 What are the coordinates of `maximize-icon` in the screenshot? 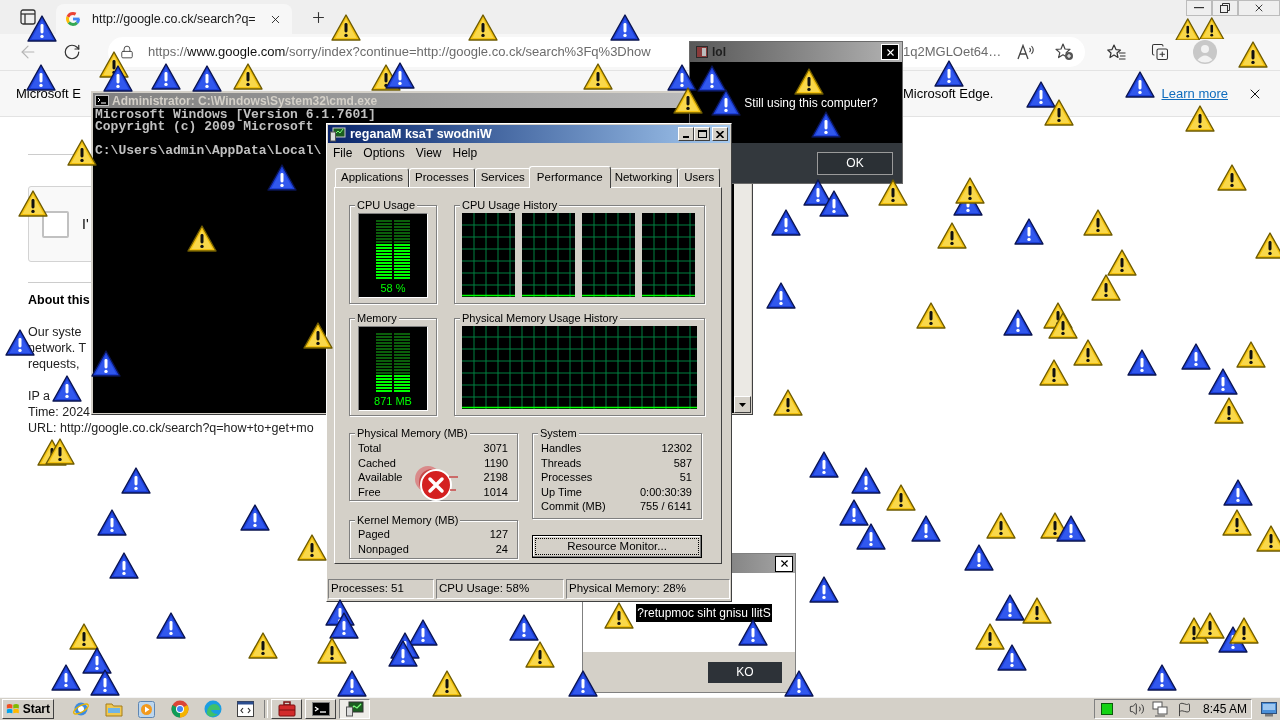 It's located at (702, 134).